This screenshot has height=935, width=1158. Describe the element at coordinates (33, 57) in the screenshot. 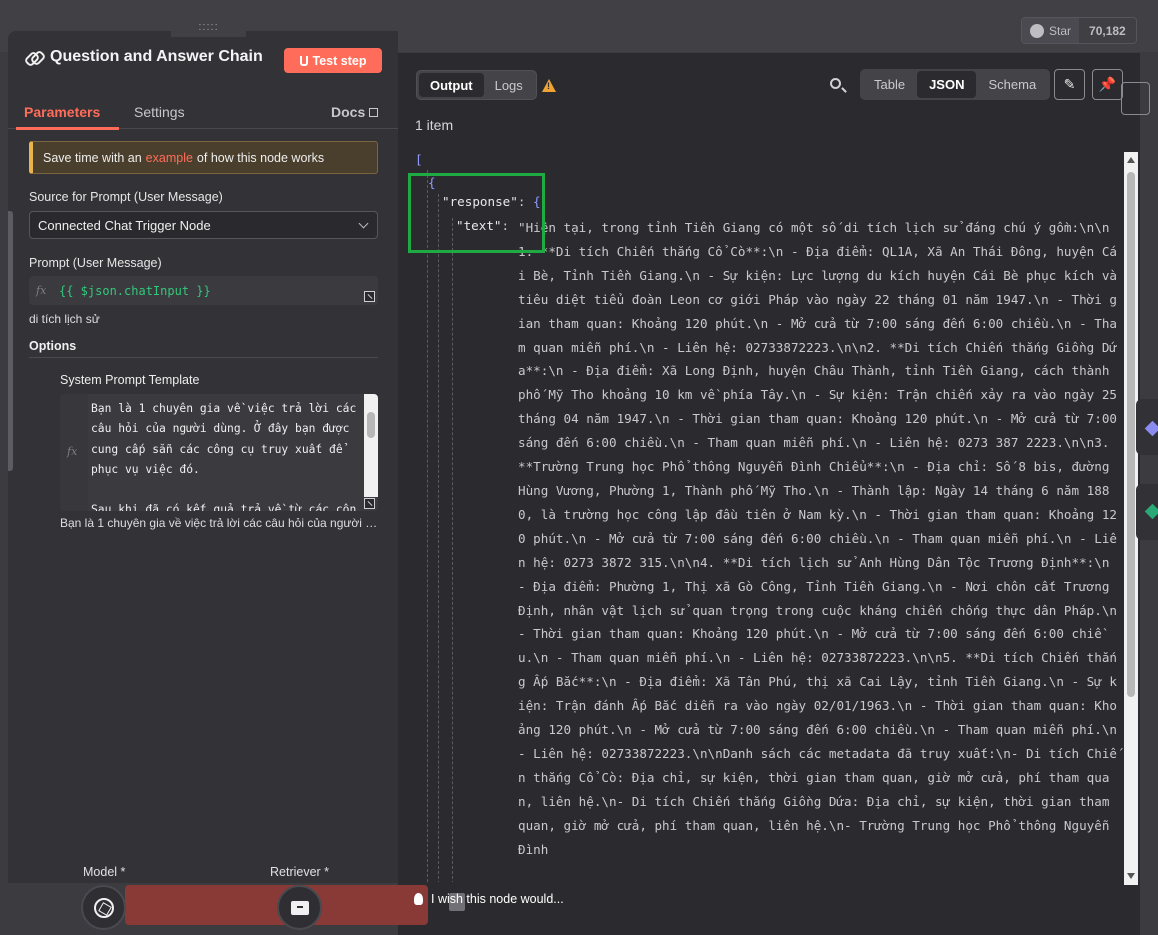

I see `link-icon` at that location.